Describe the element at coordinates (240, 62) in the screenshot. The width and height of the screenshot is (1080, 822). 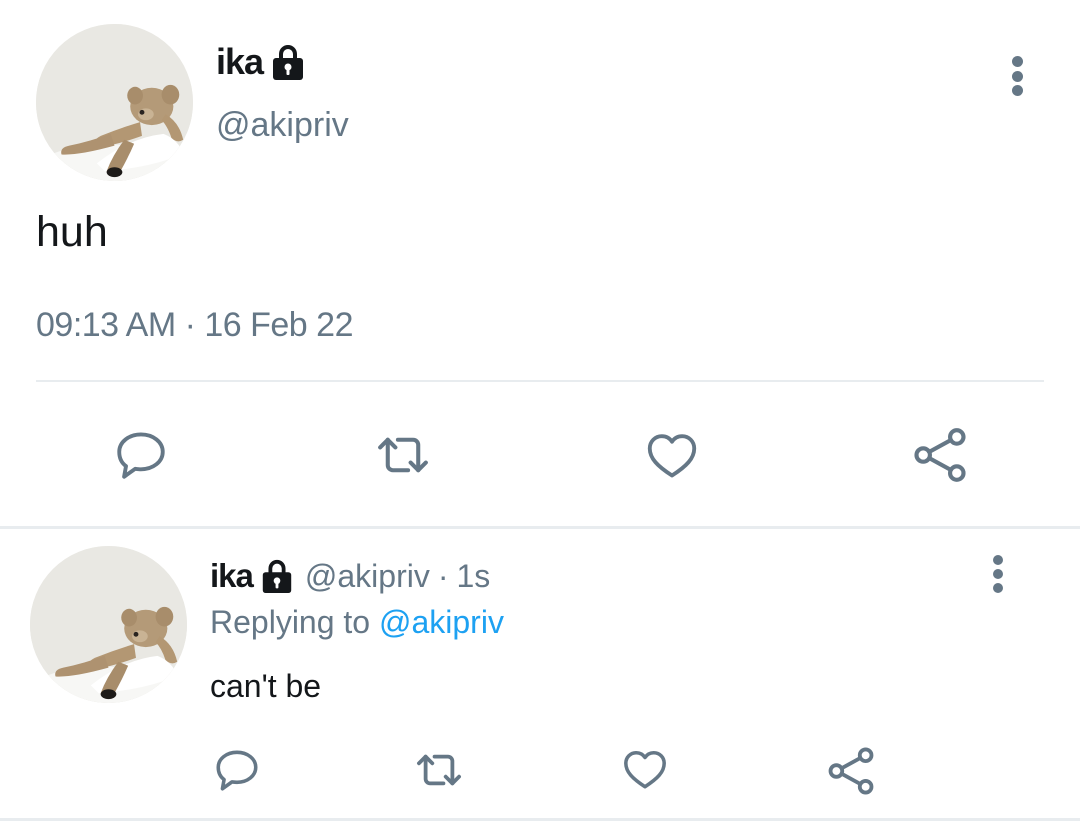
I see `display-name: ika` at that location.